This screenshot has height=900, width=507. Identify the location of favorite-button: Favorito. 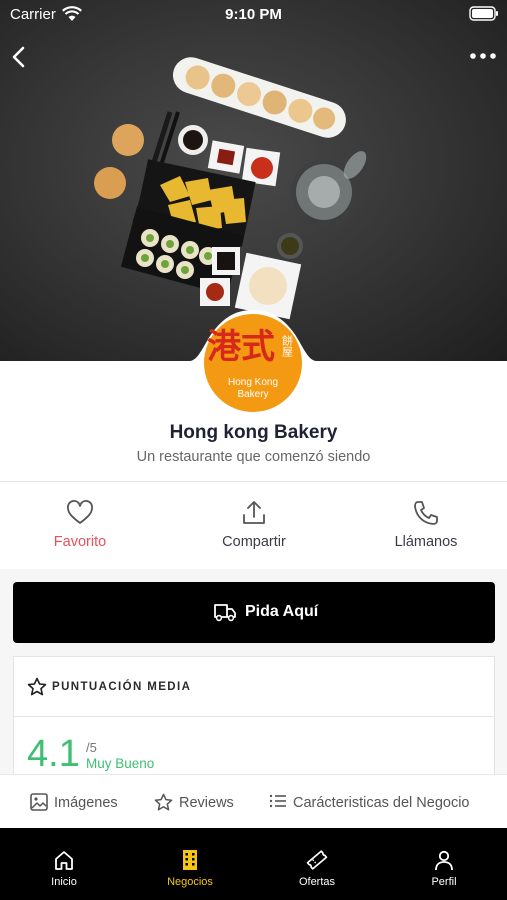
(80, 526).